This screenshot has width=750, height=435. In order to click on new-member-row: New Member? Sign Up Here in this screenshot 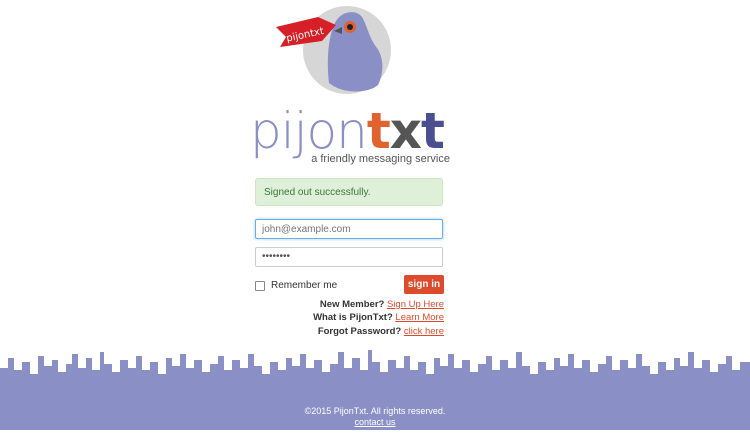, I will do `click(378, 305)`.